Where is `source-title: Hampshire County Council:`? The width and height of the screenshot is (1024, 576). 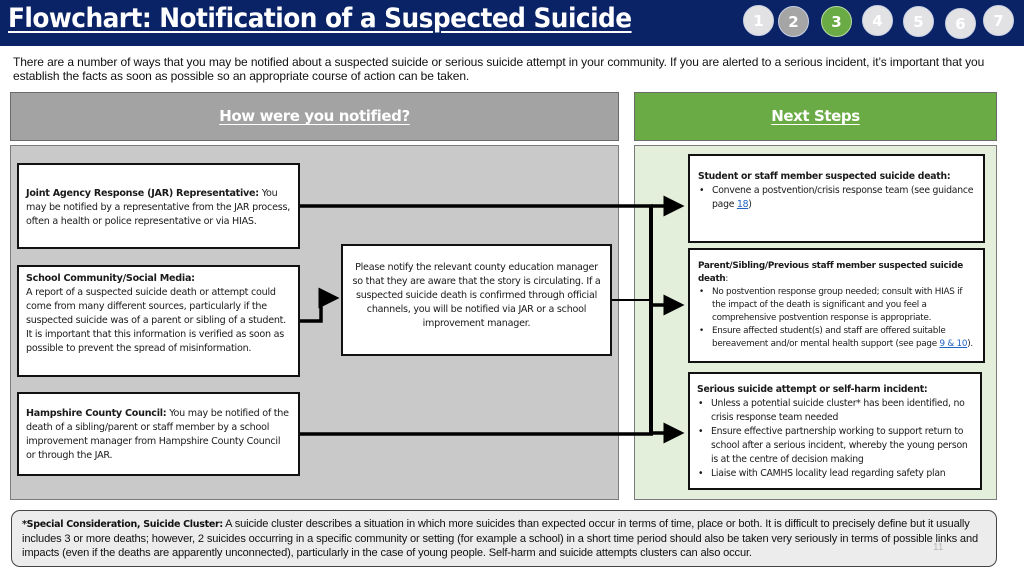
source-title: Hampshire County Council: is located at coordinates (96, 413).